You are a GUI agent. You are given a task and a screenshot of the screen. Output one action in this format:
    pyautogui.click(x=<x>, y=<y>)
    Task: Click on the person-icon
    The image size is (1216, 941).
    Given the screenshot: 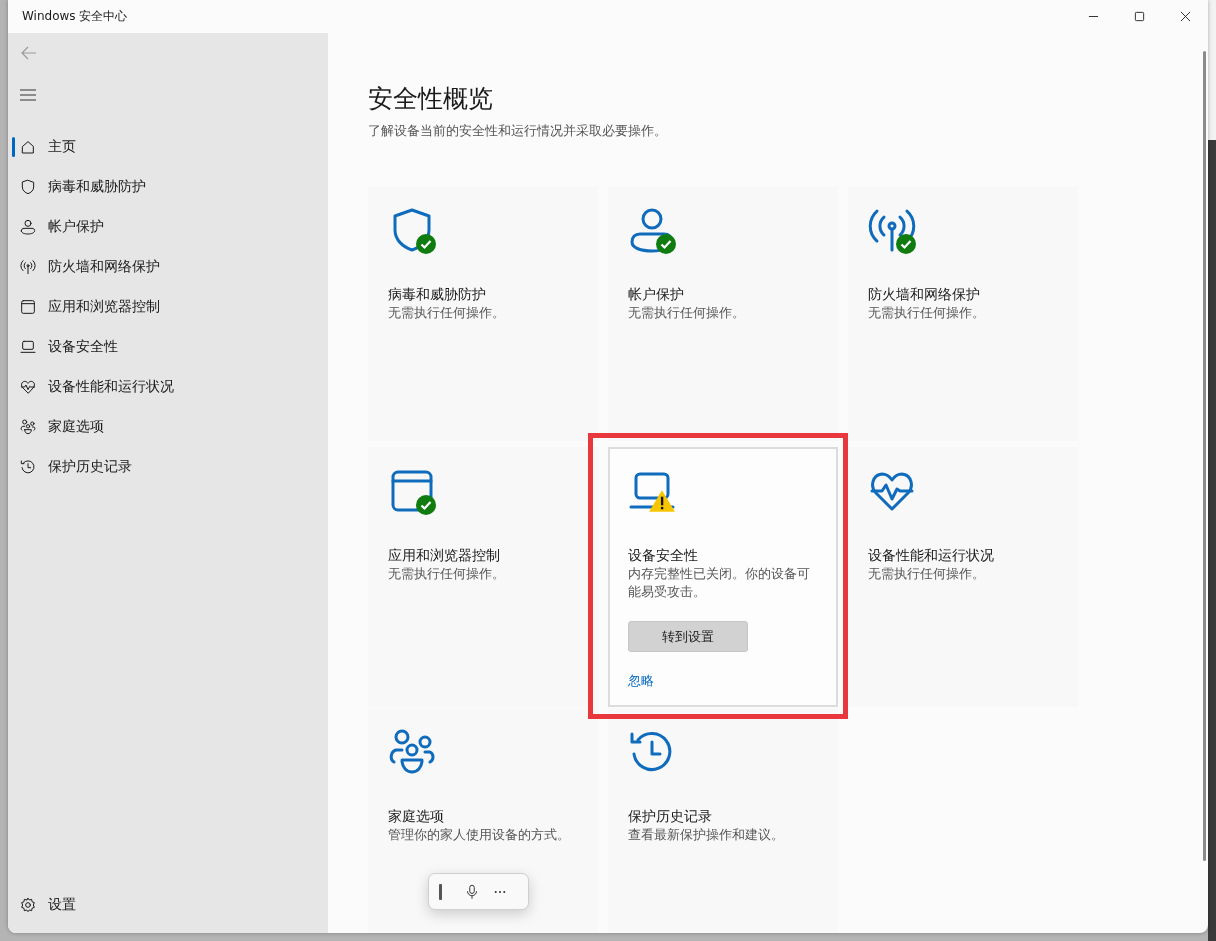 What is the action you would take?
    pyautogui.click(x=28, y=227)
    